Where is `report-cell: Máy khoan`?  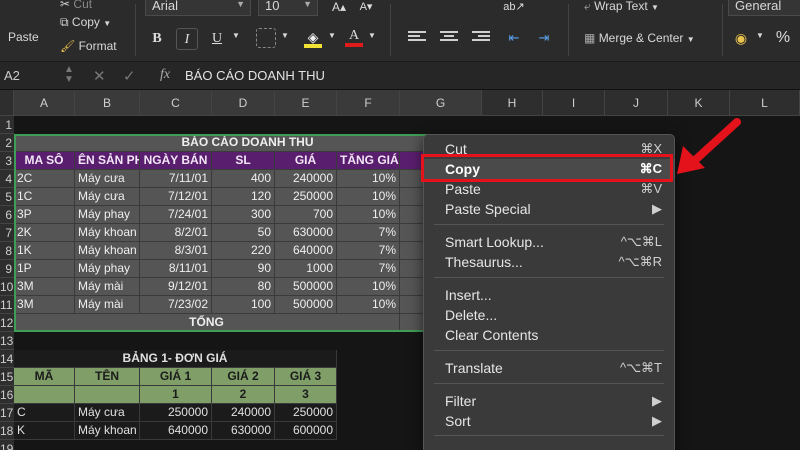 report-cell: Máy khoan is located at coordinates (107, 233).